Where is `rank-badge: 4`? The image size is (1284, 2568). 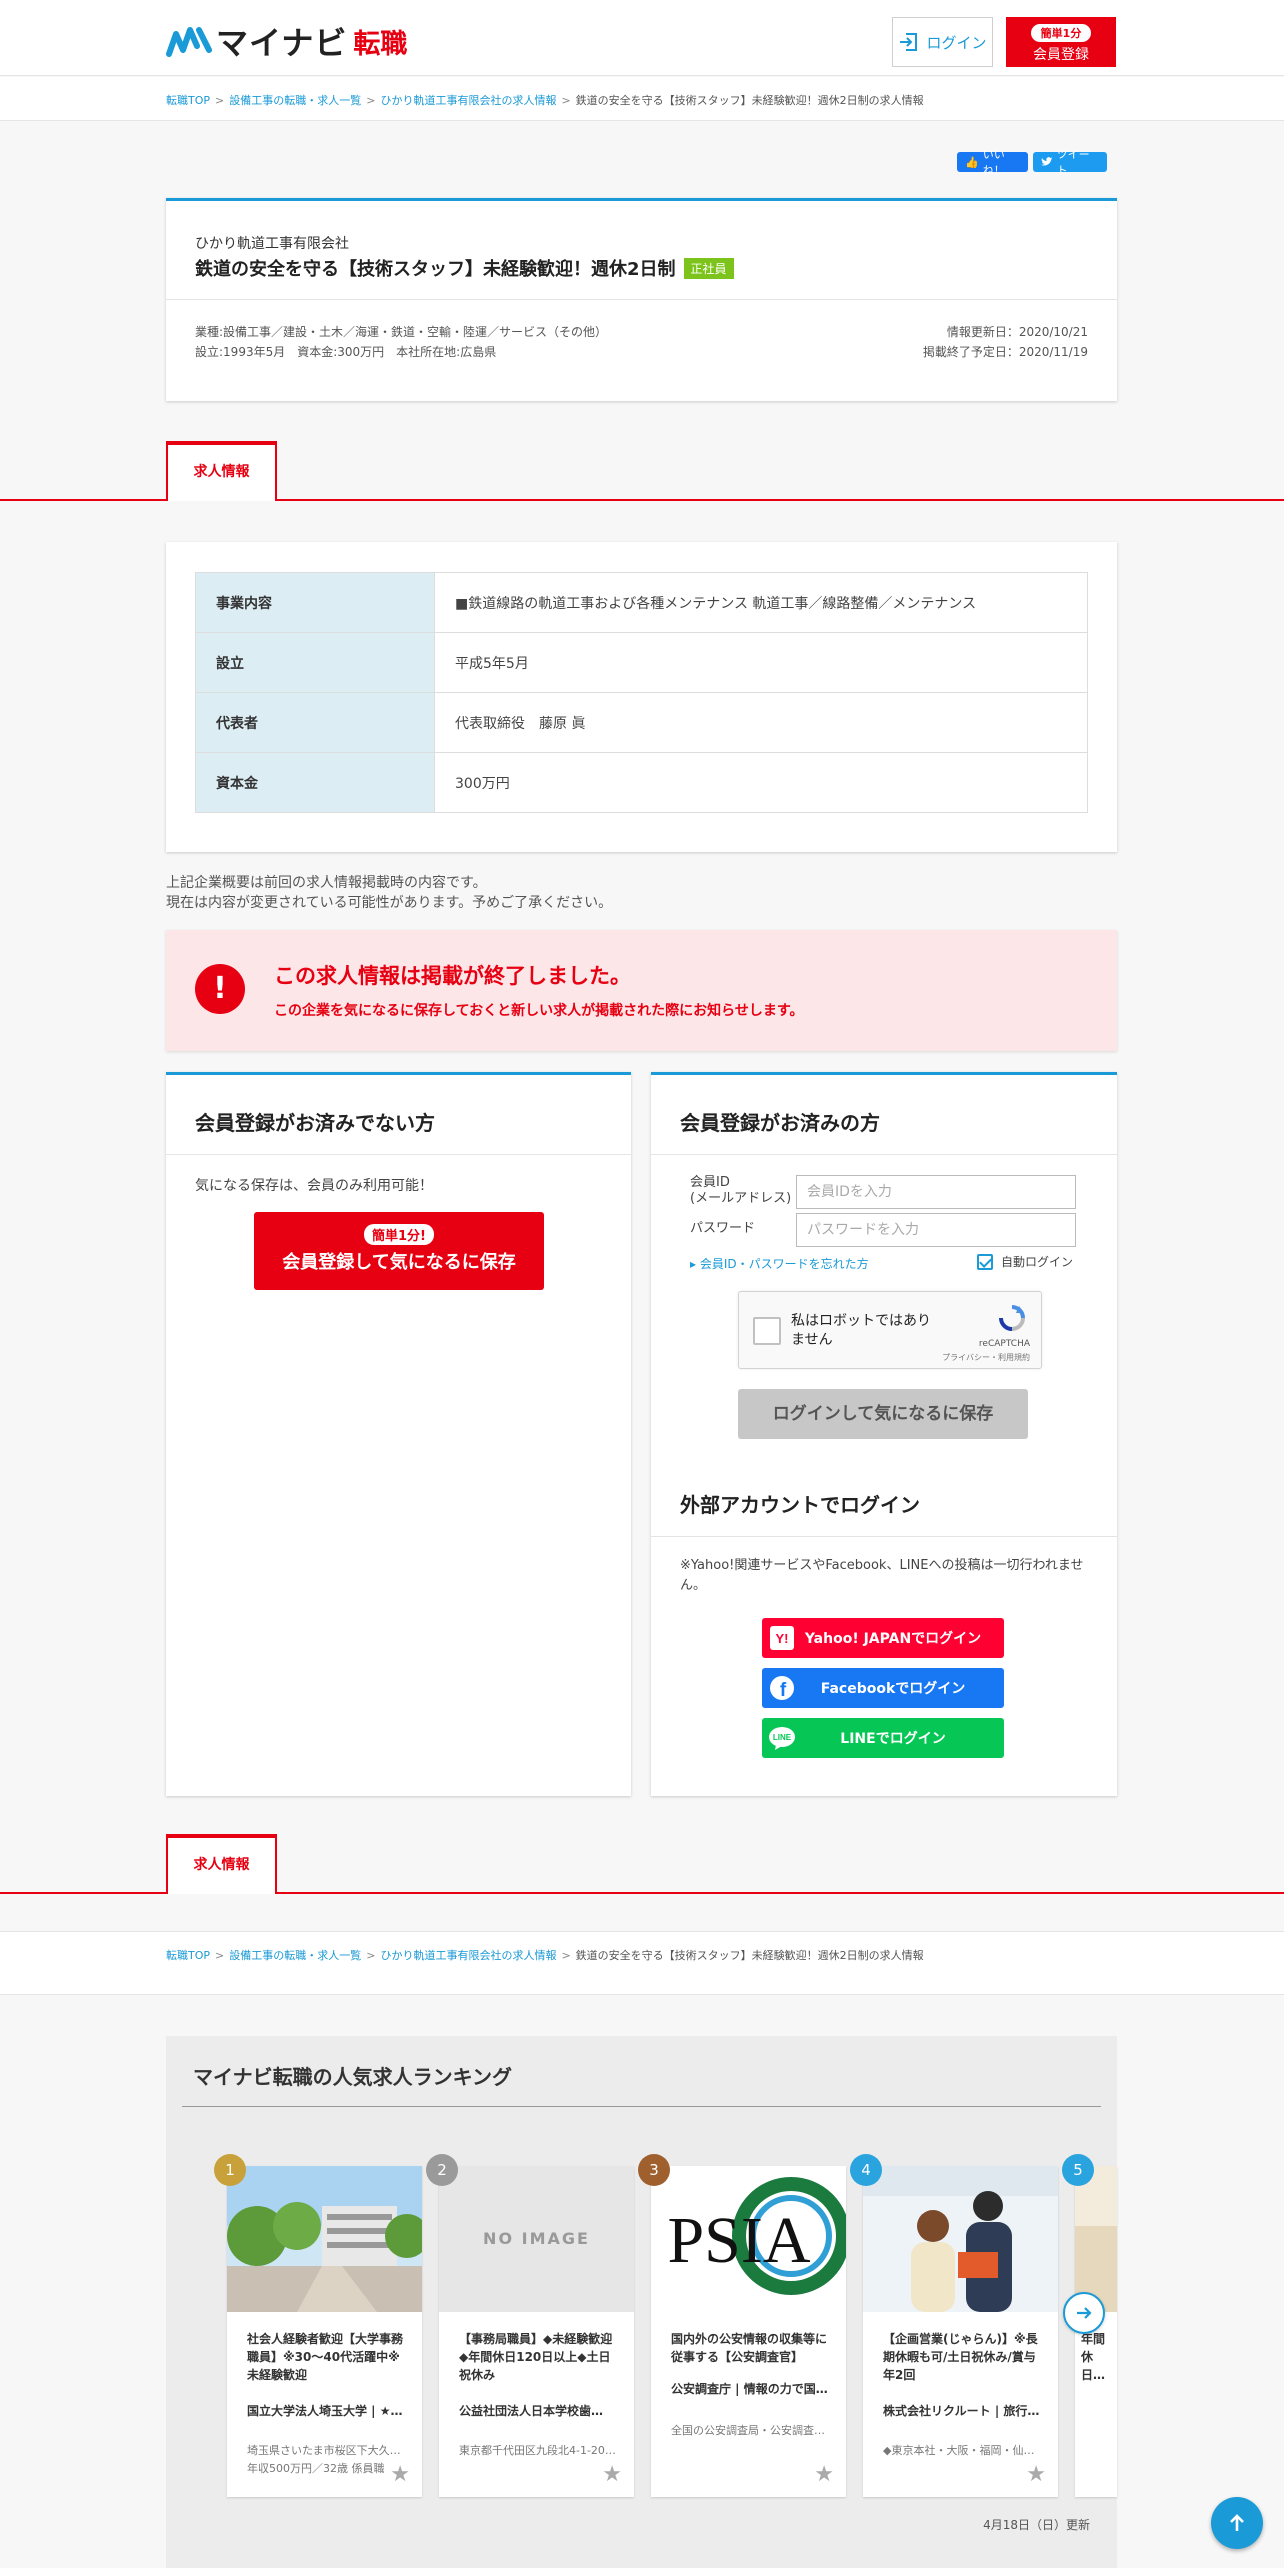
rank-badge: 4 is located at coordinates (866, 2170).